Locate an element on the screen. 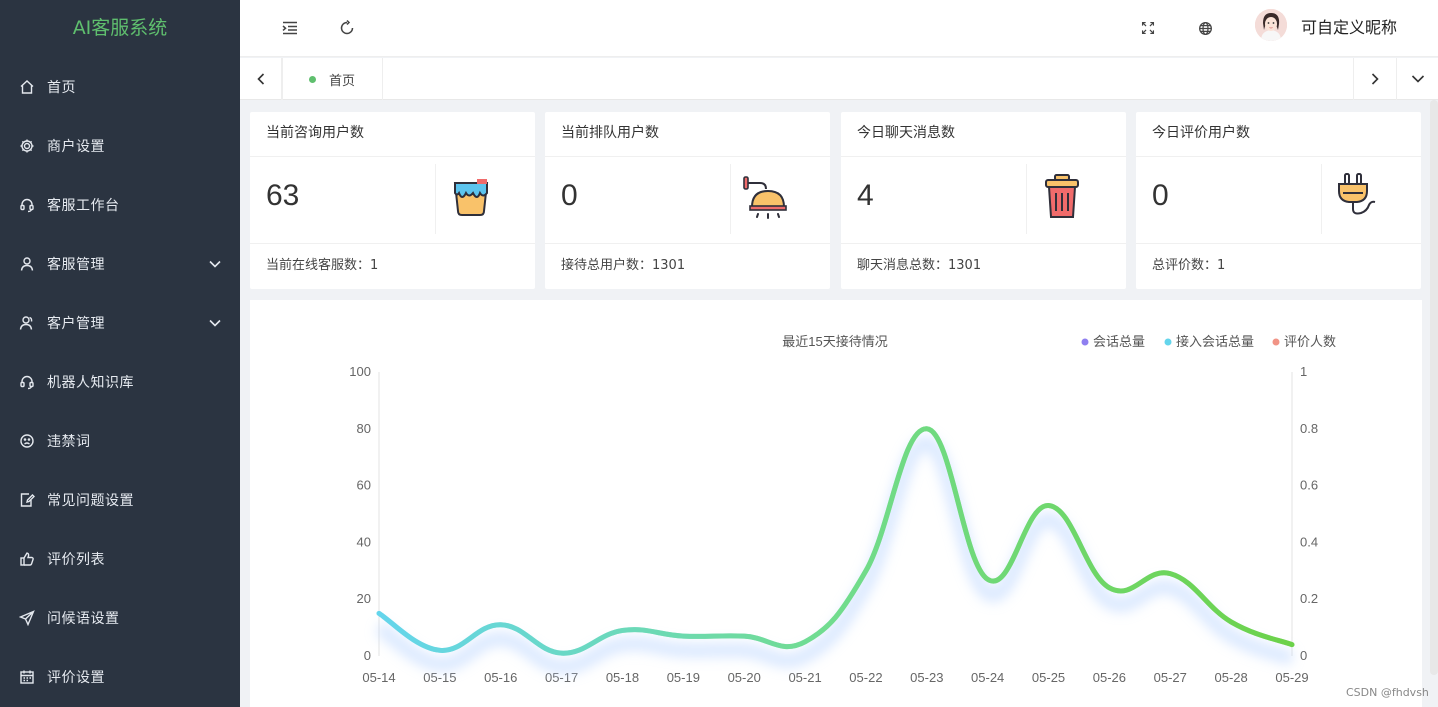 The width and height of the screenshot is (1438, 707). x-tick-label: 05-15 is located at coordinates (439, 677).